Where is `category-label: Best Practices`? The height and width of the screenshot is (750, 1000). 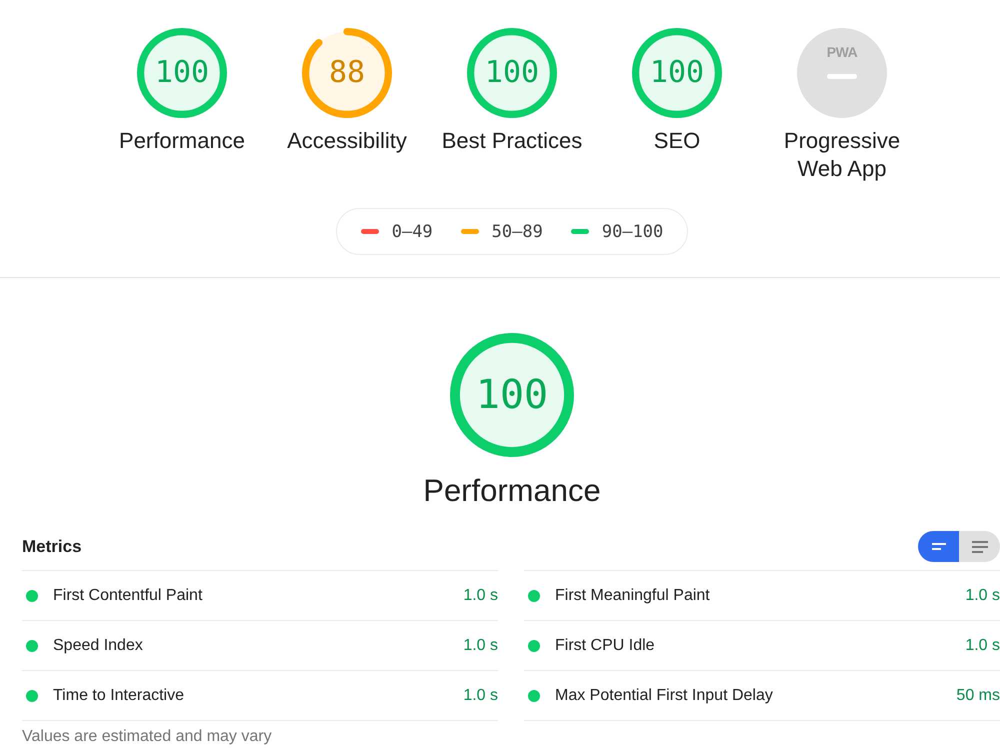
category-label: Best Practices is located at coordinates (512, 141).